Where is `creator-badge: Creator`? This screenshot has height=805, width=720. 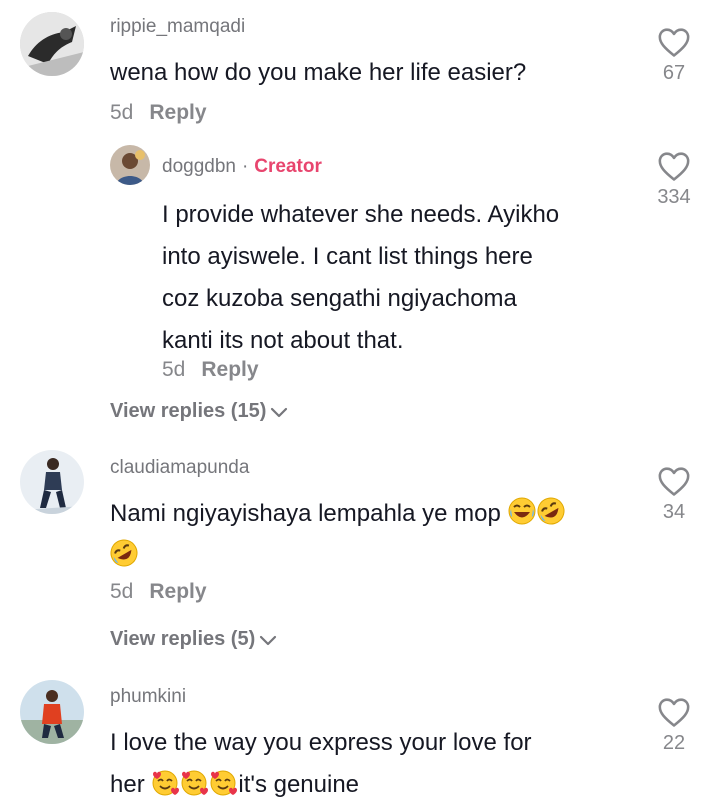
creator-badge: Creator is located at coordinates (288, 166).